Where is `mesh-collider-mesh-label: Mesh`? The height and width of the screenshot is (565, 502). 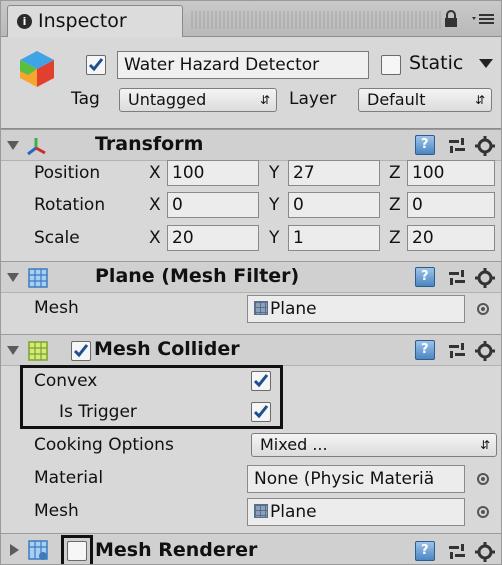 mesh-collider-mesh-label: Mesh is located at coordinates (56, 511).